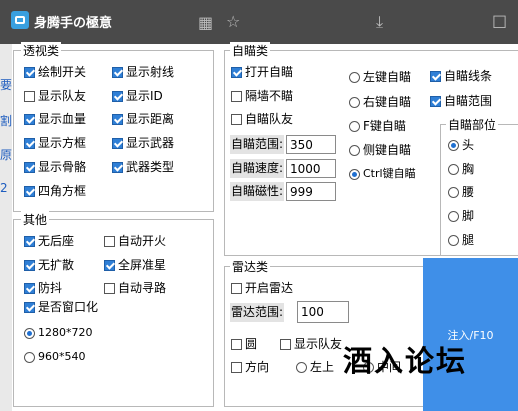 This screenshot has height=411, width=518. What do you see at coordinates (499, 20) in the screenshot?
I see `maximize-icon: □` at bounding box center [499, 20].